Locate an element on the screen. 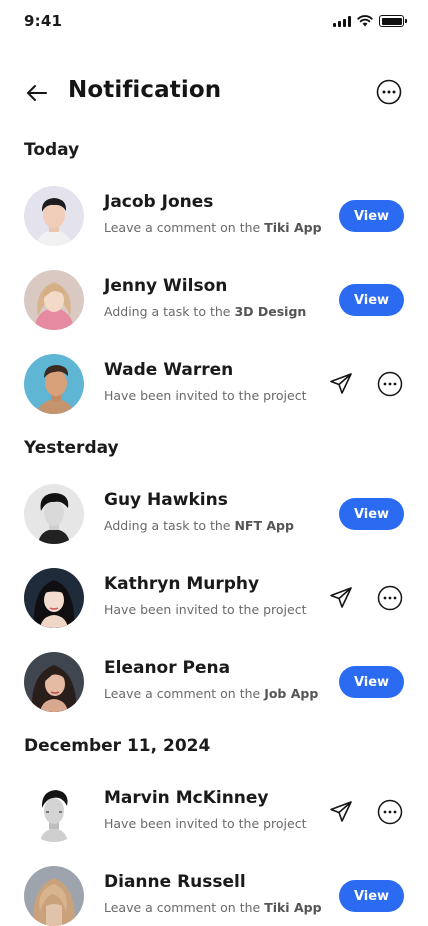 The image size is (428, 926). notification-text: Adding a task to the 3D Design is located at coordinates (205, 311).